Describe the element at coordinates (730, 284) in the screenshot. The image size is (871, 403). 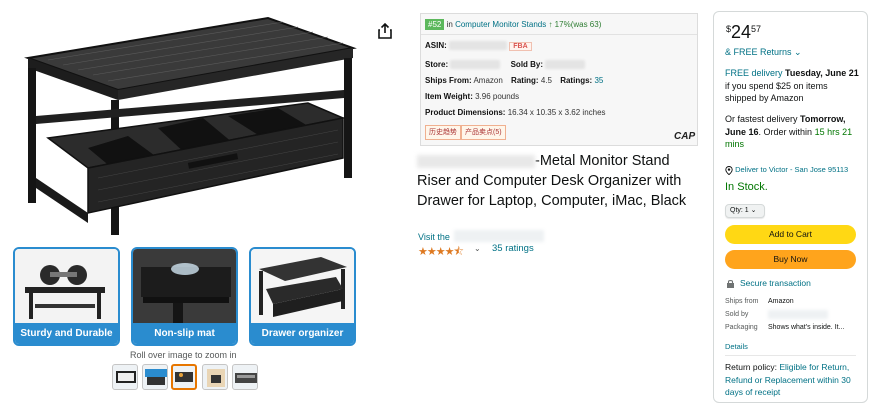
I see `lock-icon` at that location.